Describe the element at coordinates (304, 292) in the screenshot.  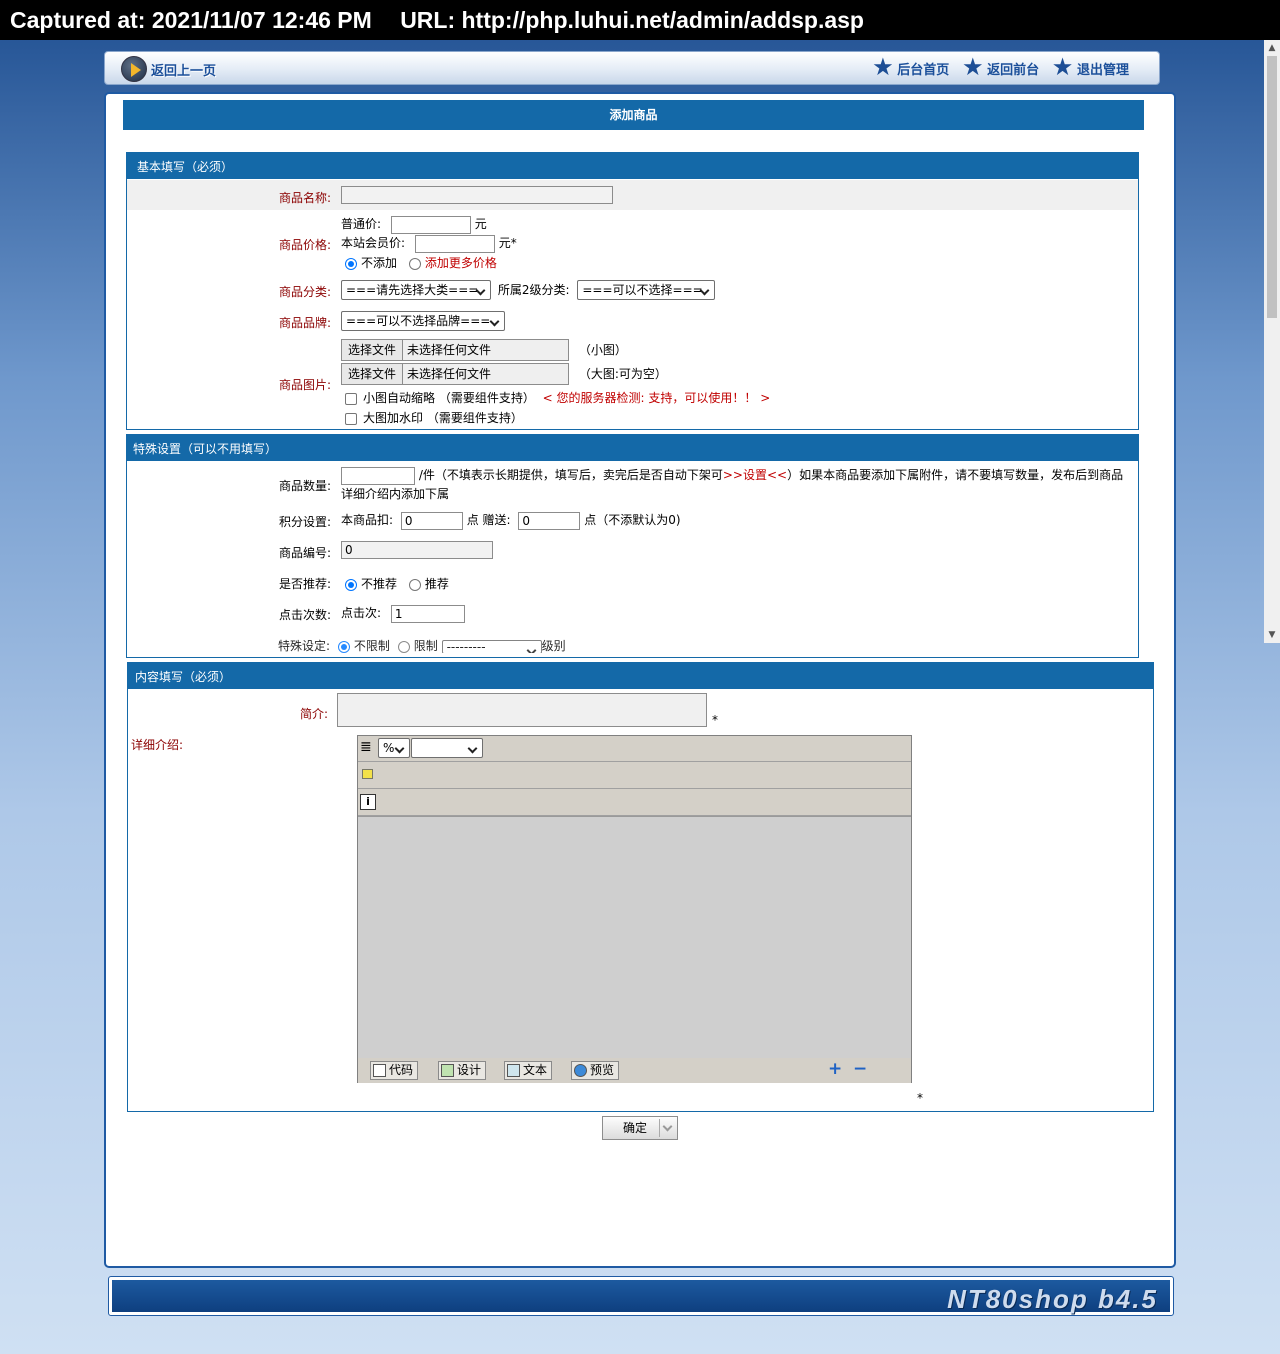
I see `category-label: 商品分类:` at that location.